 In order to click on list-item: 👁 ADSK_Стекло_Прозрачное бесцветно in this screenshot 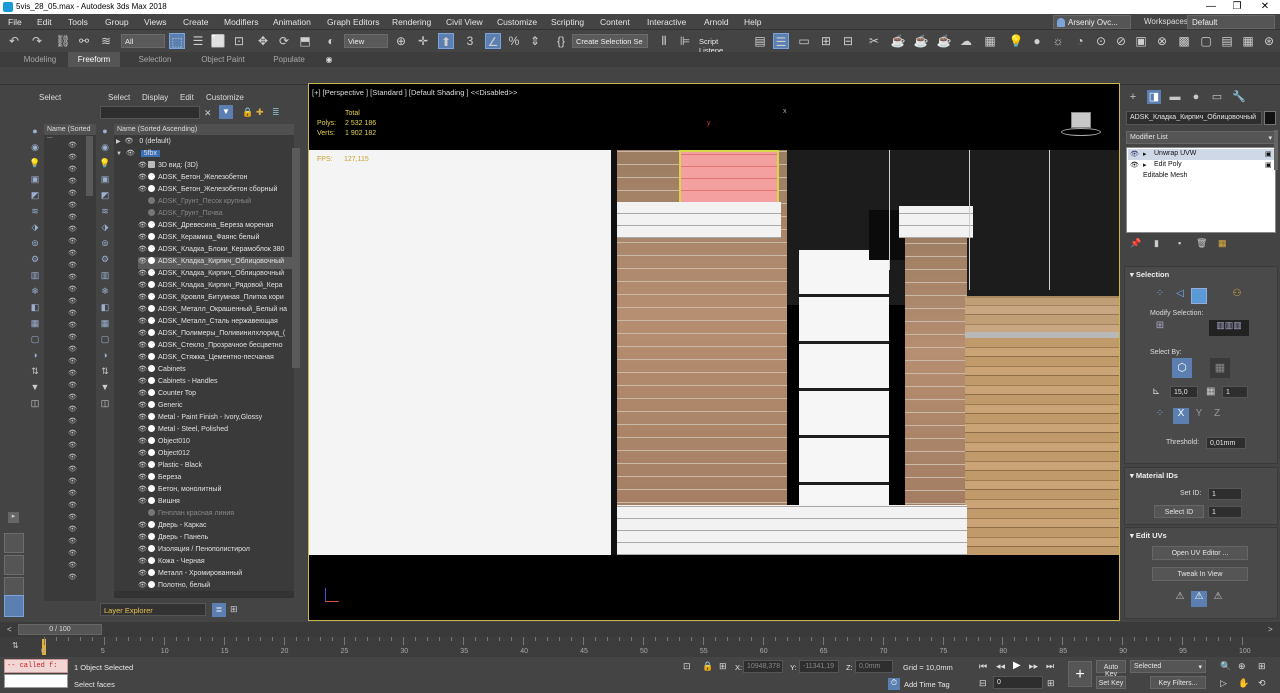, I will do `click(215, 347)`.